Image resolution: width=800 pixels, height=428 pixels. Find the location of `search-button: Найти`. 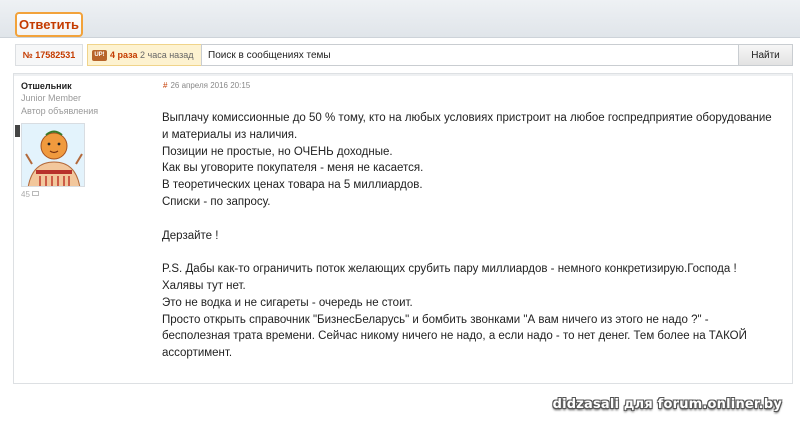

search-button: Найти is located at coordinates (765, 55).